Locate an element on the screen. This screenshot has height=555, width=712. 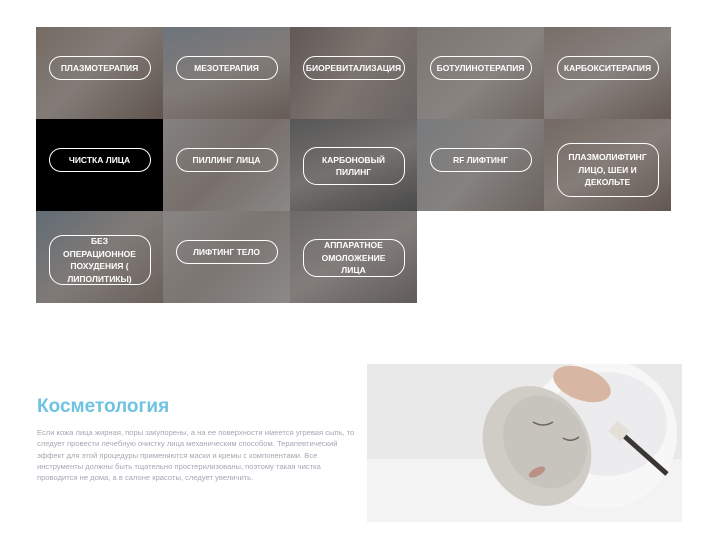
service-button: КАРБОКСИТЕРАПИЯ is located at coordinates (607, 68).